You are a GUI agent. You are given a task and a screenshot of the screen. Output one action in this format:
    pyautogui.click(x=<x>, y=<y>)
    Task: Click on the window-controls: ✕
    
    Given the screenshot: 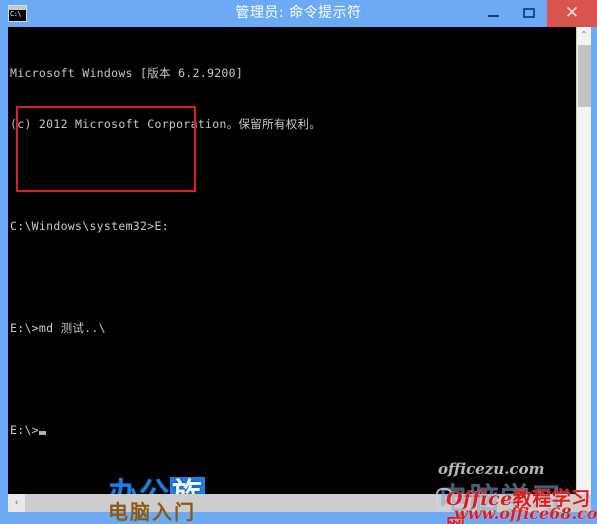 What is the action you would take?
    pyautogui.click(x=536, y=13)
    